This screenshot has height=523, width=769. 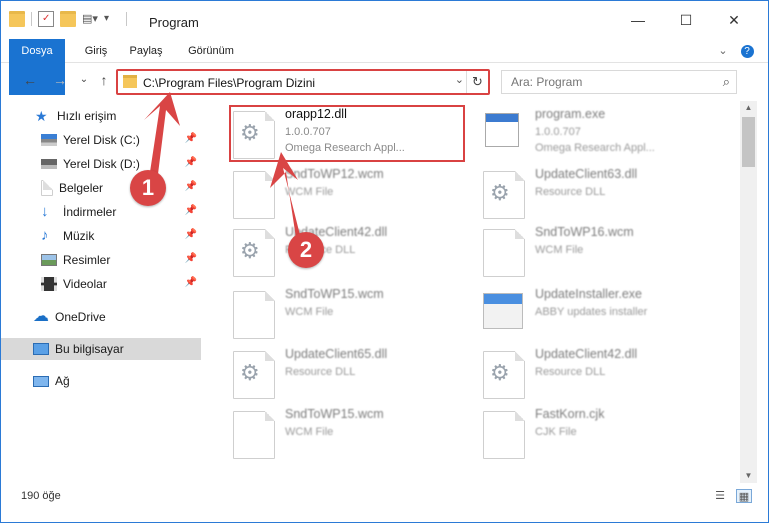 I want to click on search-input, so click(x=602, y=82).